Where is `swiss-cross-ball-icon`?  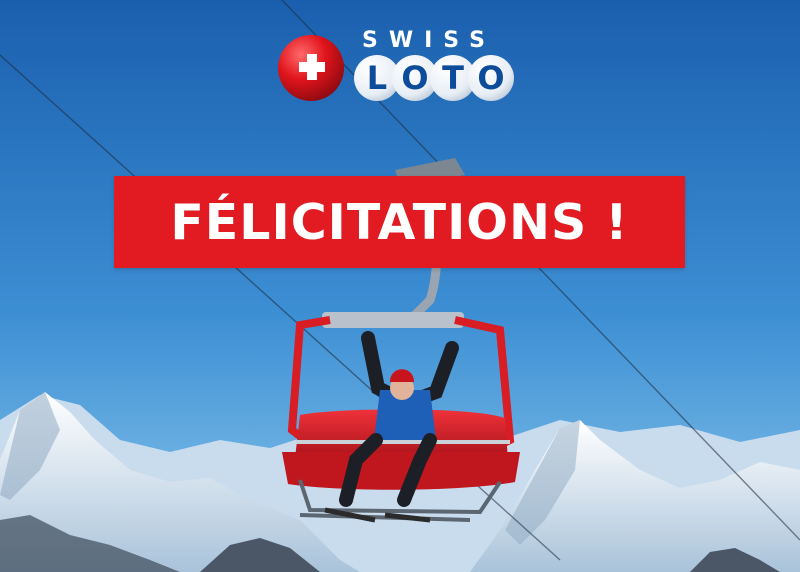 swiss-cross-ball-icon is located at coordinates (311, 68).